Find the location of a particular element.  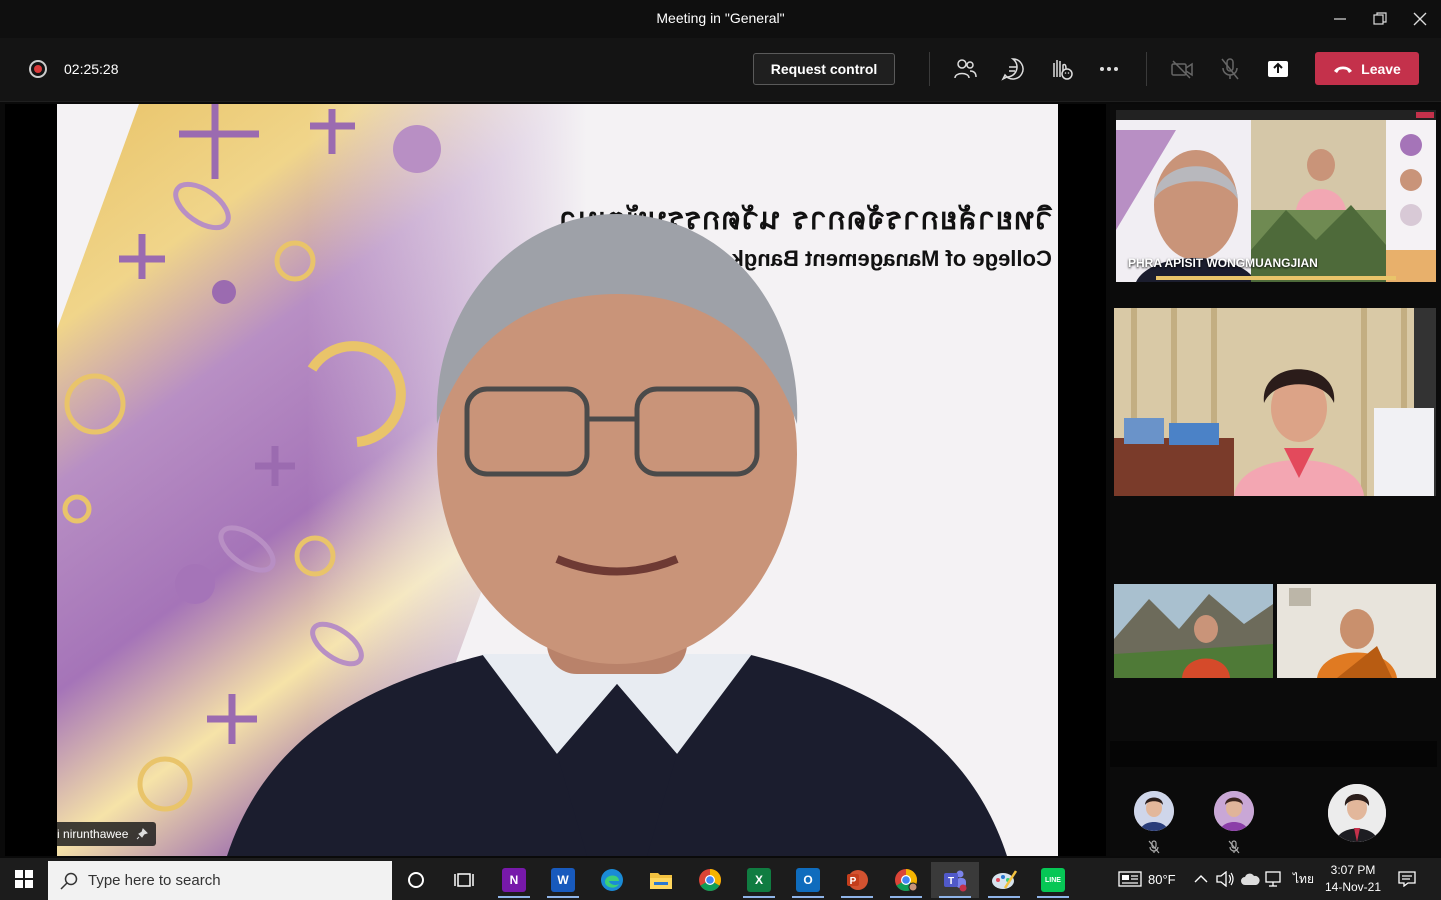

show-hidden-icons-button is located at coordinates (1201, 879).